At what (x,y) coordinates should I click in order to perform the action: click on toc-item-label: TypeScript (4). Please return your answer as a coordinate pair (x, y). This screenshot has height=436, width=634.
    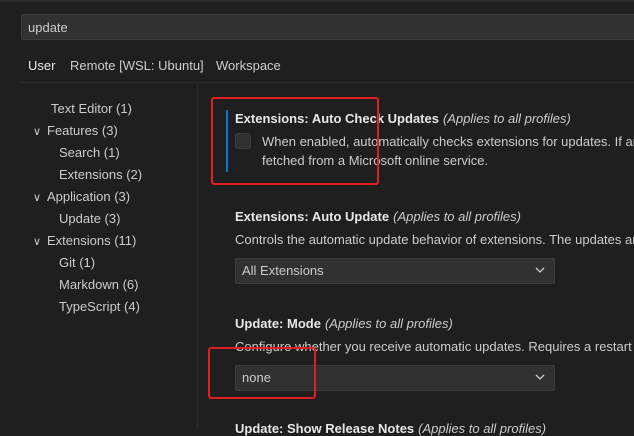
    Looking at the image, I should click on (99, 306).